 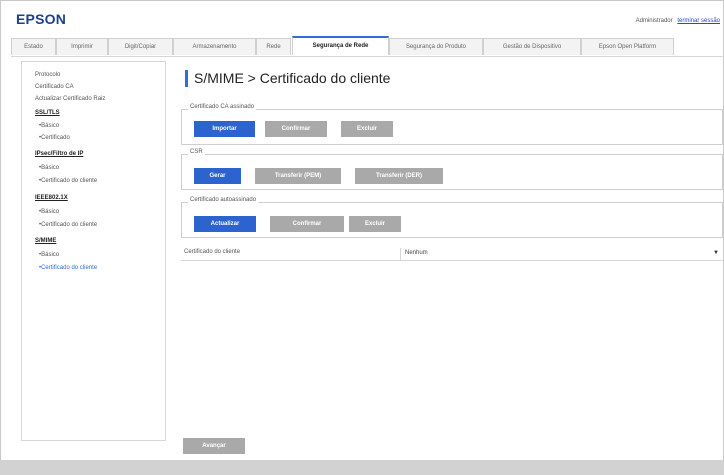 What do you see at coordinates (654, 21) in the screenshot?
I see `admin-label: Administrador` at bounding box center [654, 21].